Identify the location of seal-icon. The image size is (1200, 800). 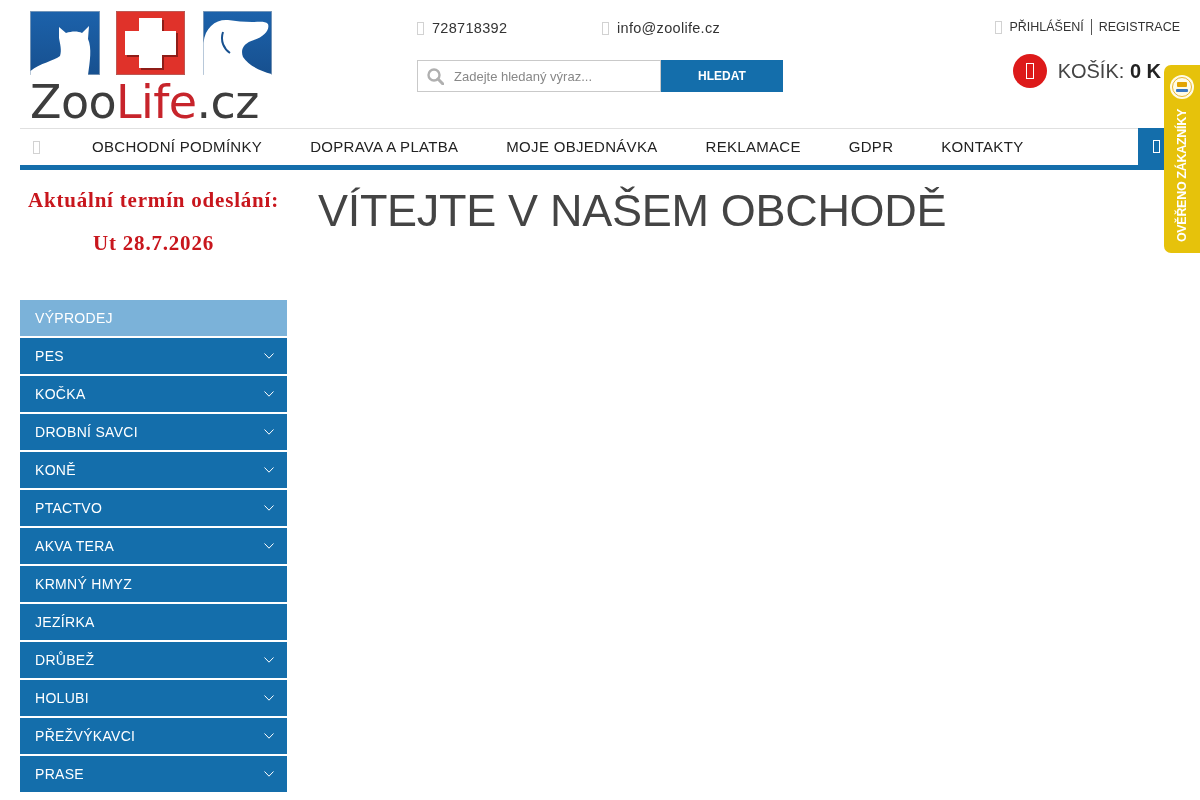
(1182, 87).